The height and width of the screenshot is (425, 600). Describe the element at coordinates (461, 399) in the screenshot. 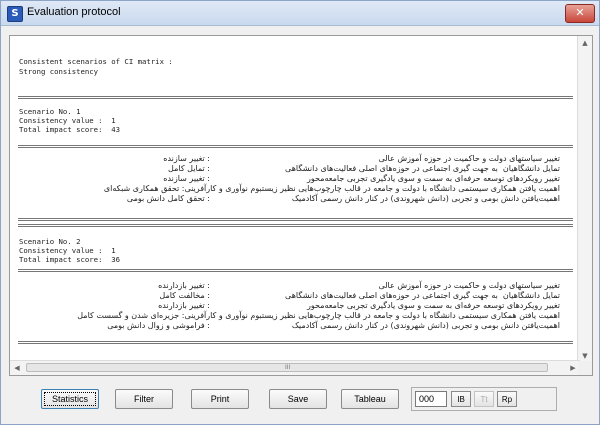

I see `bold-button: IB` at that location.